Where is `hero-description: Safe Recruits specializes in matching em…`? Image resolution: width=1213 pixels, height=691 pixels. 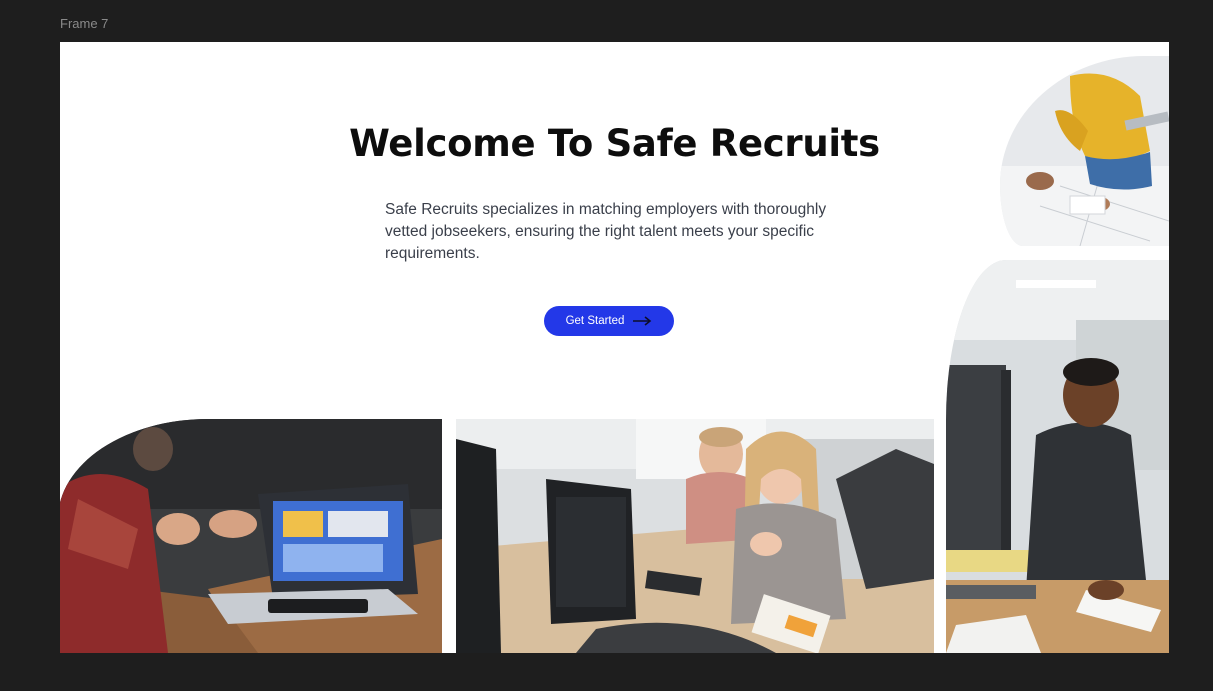 hero-description: Safe Recruits specializes in matching em… is located at coordinates (606, 231).